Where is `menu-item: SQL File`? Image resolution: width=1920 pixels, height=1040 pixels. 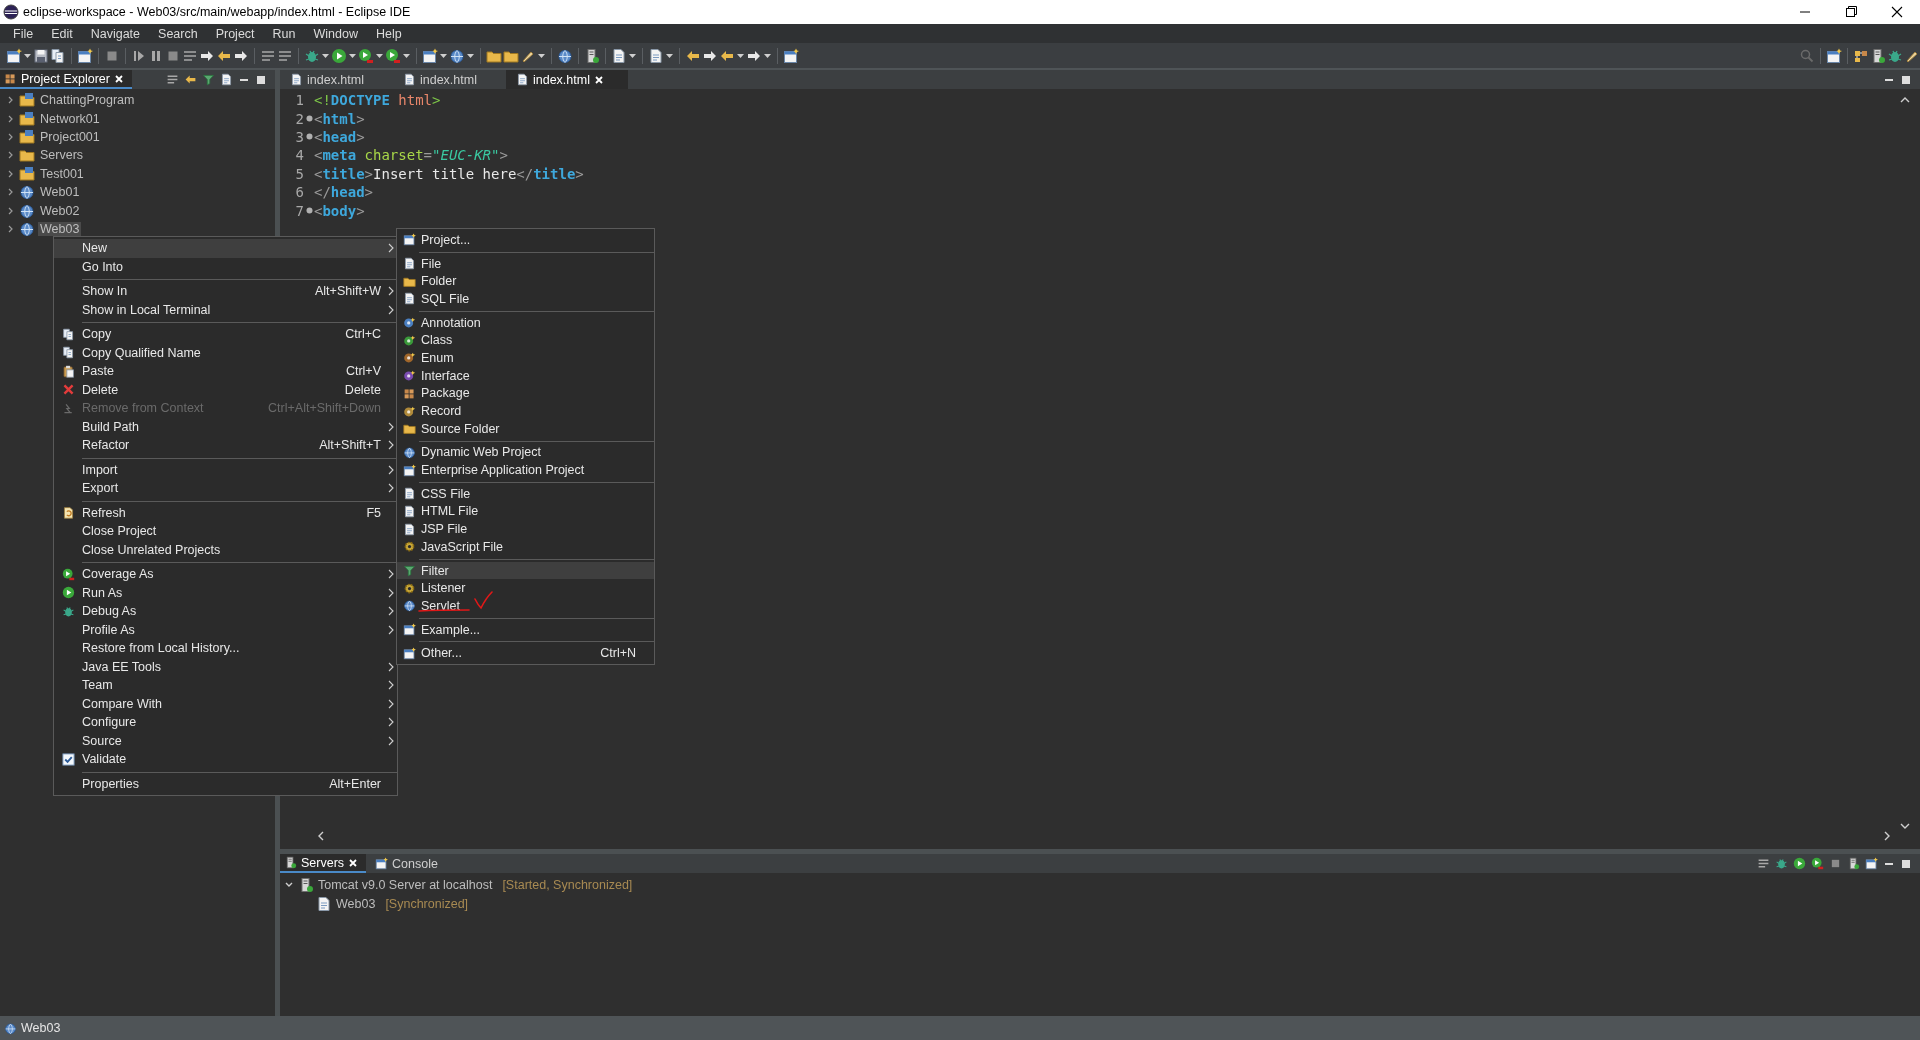
menu-item: SQL File is located at coordinates (525, 299).